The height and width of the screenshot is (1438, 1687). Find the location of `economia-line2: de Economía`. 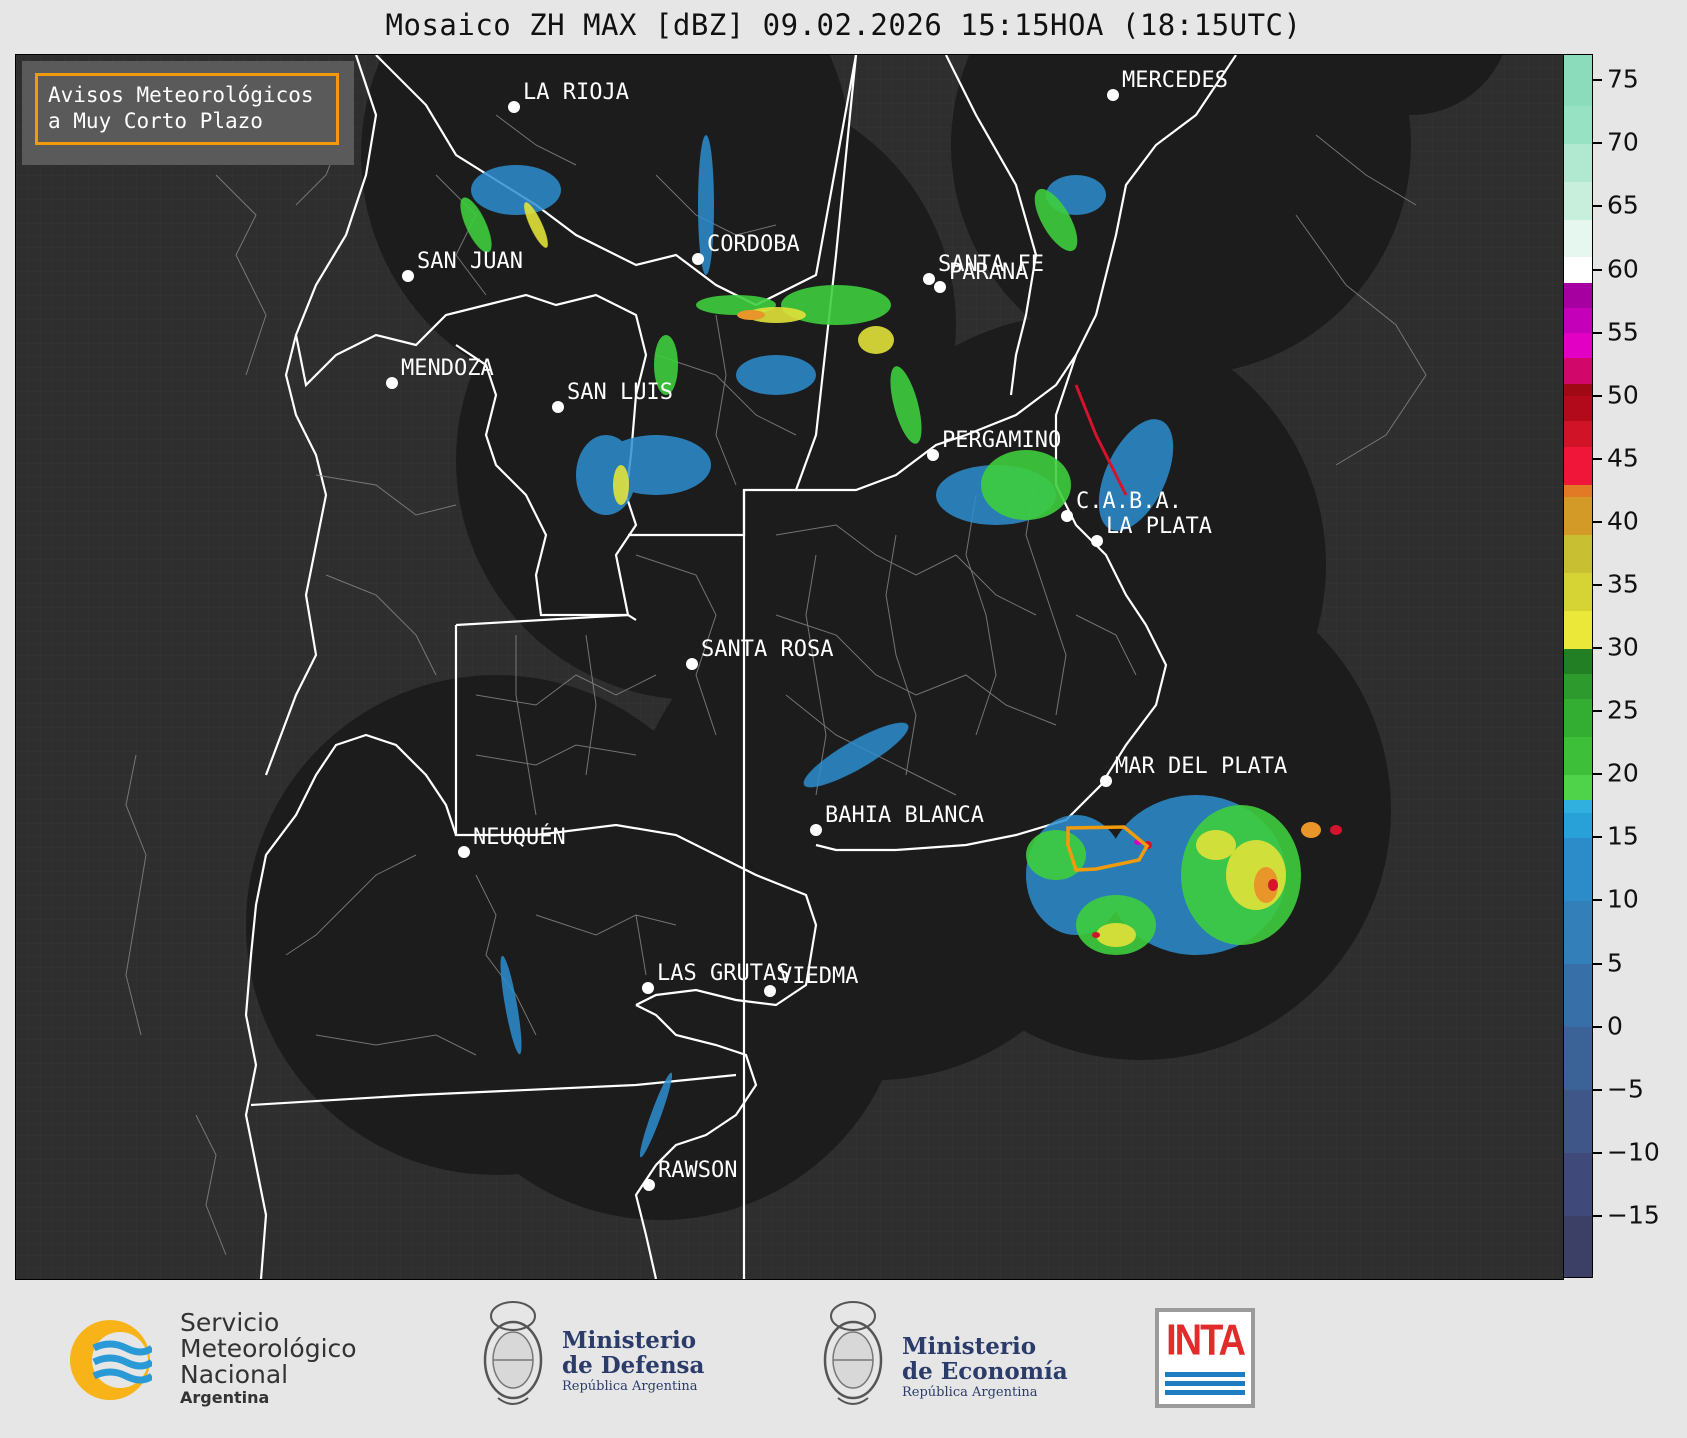

economia-line2: de Economía is located at coordinates (985, 1371).